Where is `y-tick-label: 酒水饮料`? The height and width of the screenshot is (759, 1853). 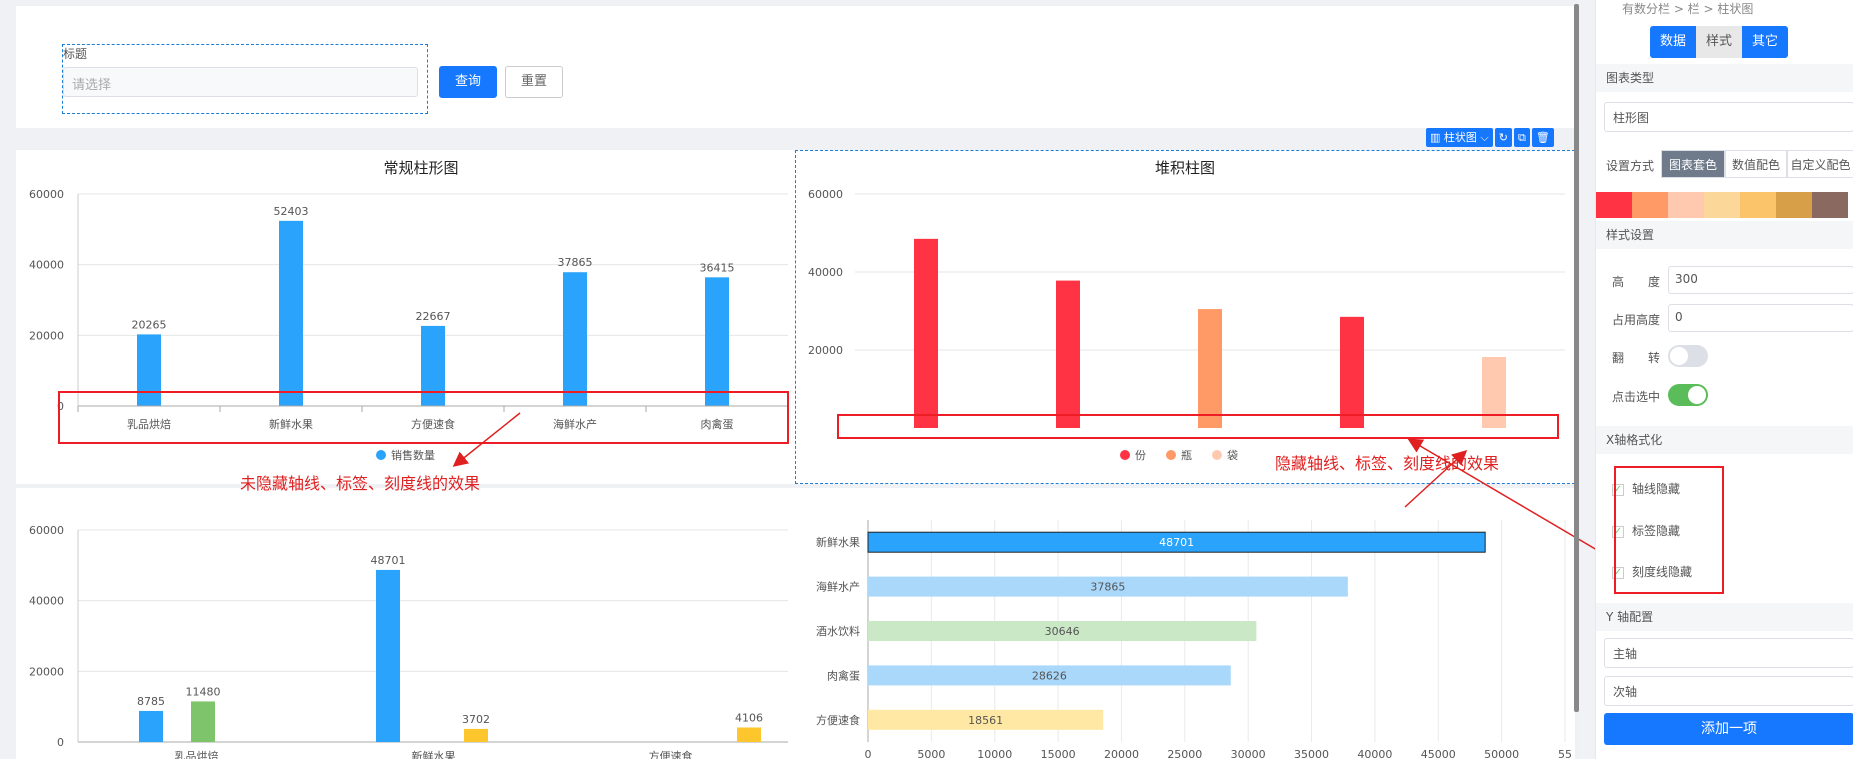
y-tick-label: 酒水饮料 is located at coordinates (838, 631).